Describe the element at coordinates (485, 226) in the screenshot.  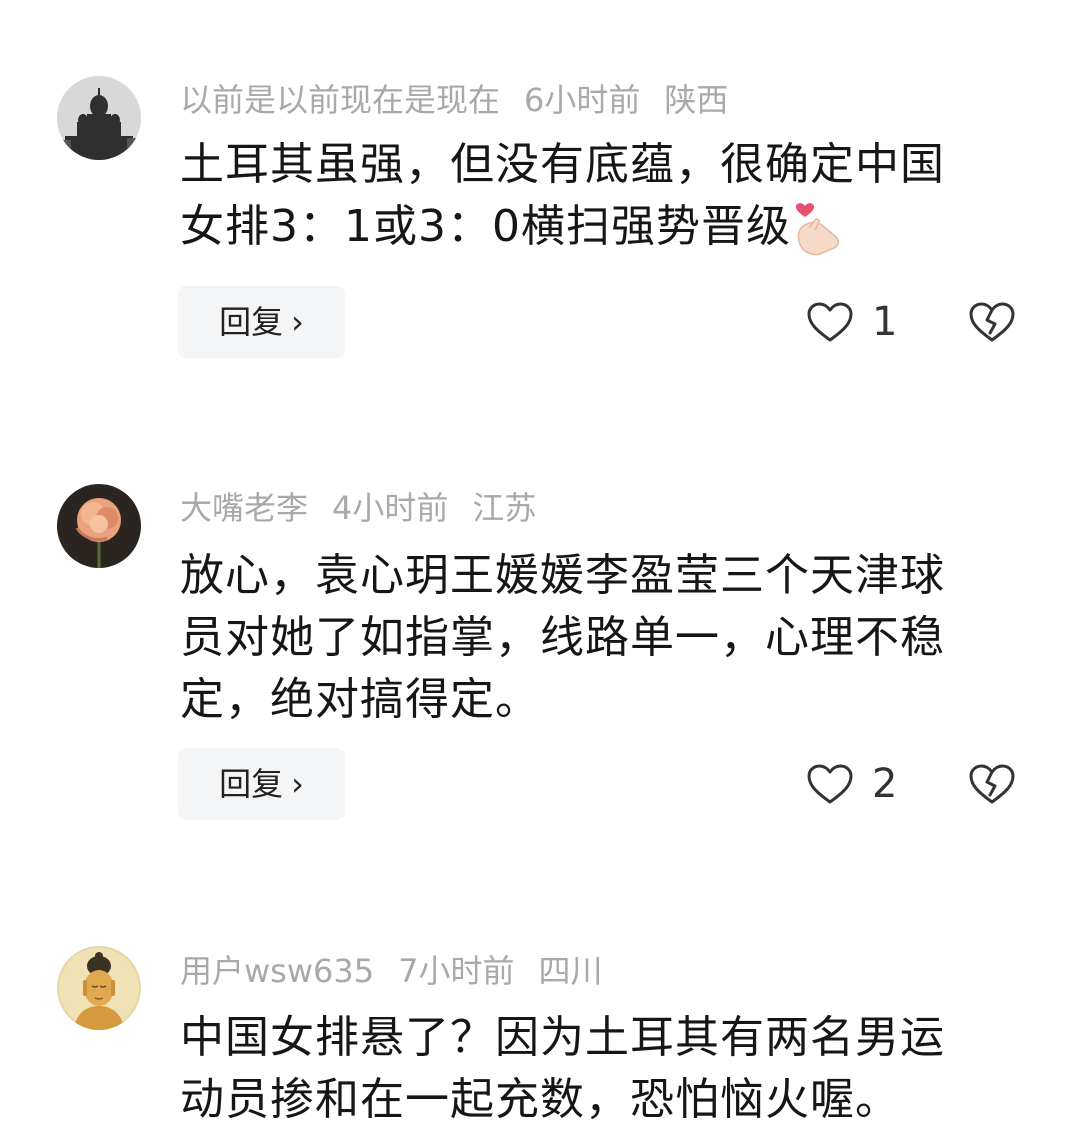
I see `comment-text-line: 女排3：1或3：0横扫强势晋级` at that location.